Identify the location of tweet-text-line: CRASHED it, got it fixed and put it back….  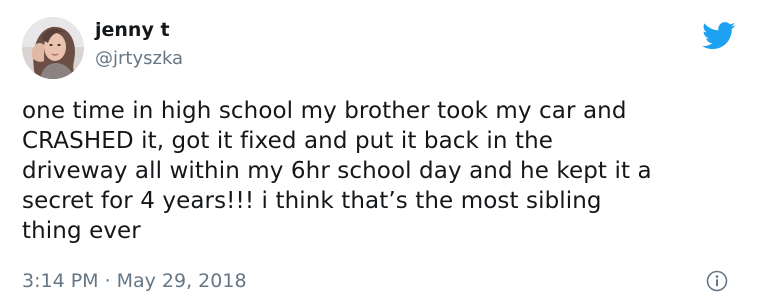
(287, 141).